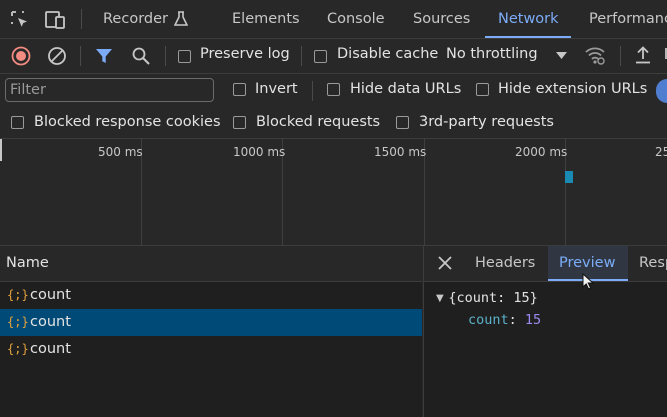  What do you see at coordinates (388, 54) in the screenshot?
I see `disable-cache-label: Disable cache` at bounding box center [388, 54].